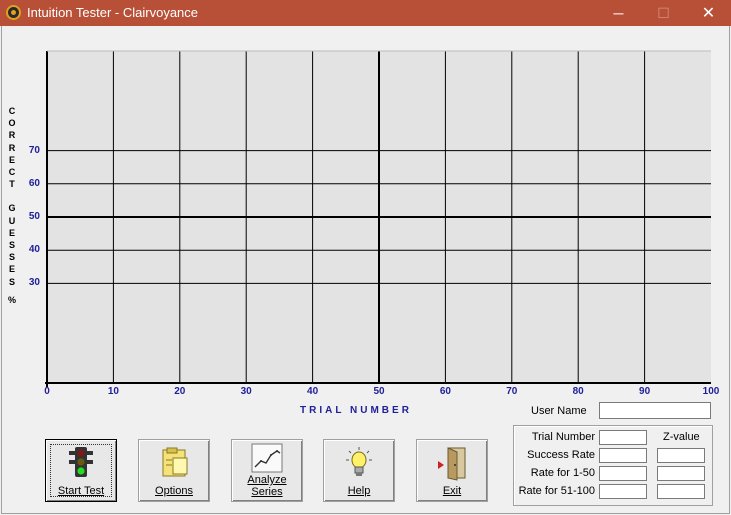 The width and height of the screenshot is (731, 515). I want to click on lightbulb-icon, so click(359, 461).